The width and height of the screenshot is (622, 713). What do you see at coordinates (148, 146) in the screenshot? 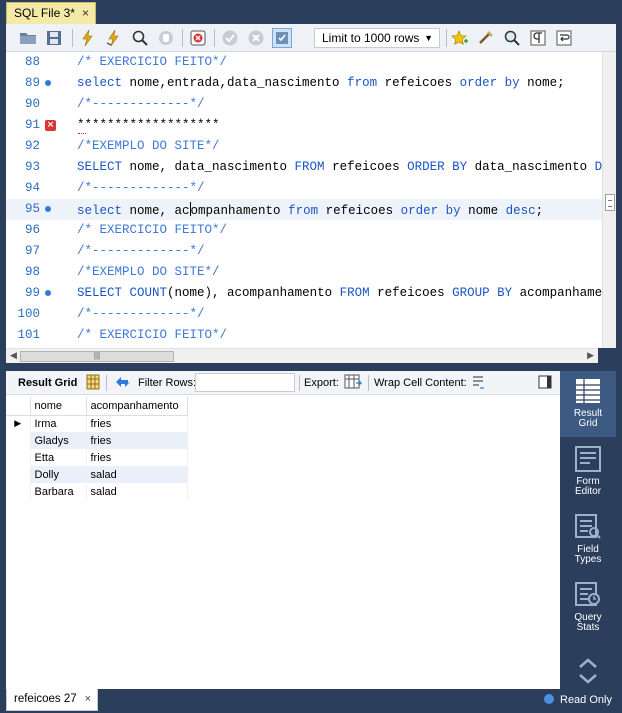
I see `code-text: /*EXEMPLO DO SITE*/` at bounding box center [148, 146].